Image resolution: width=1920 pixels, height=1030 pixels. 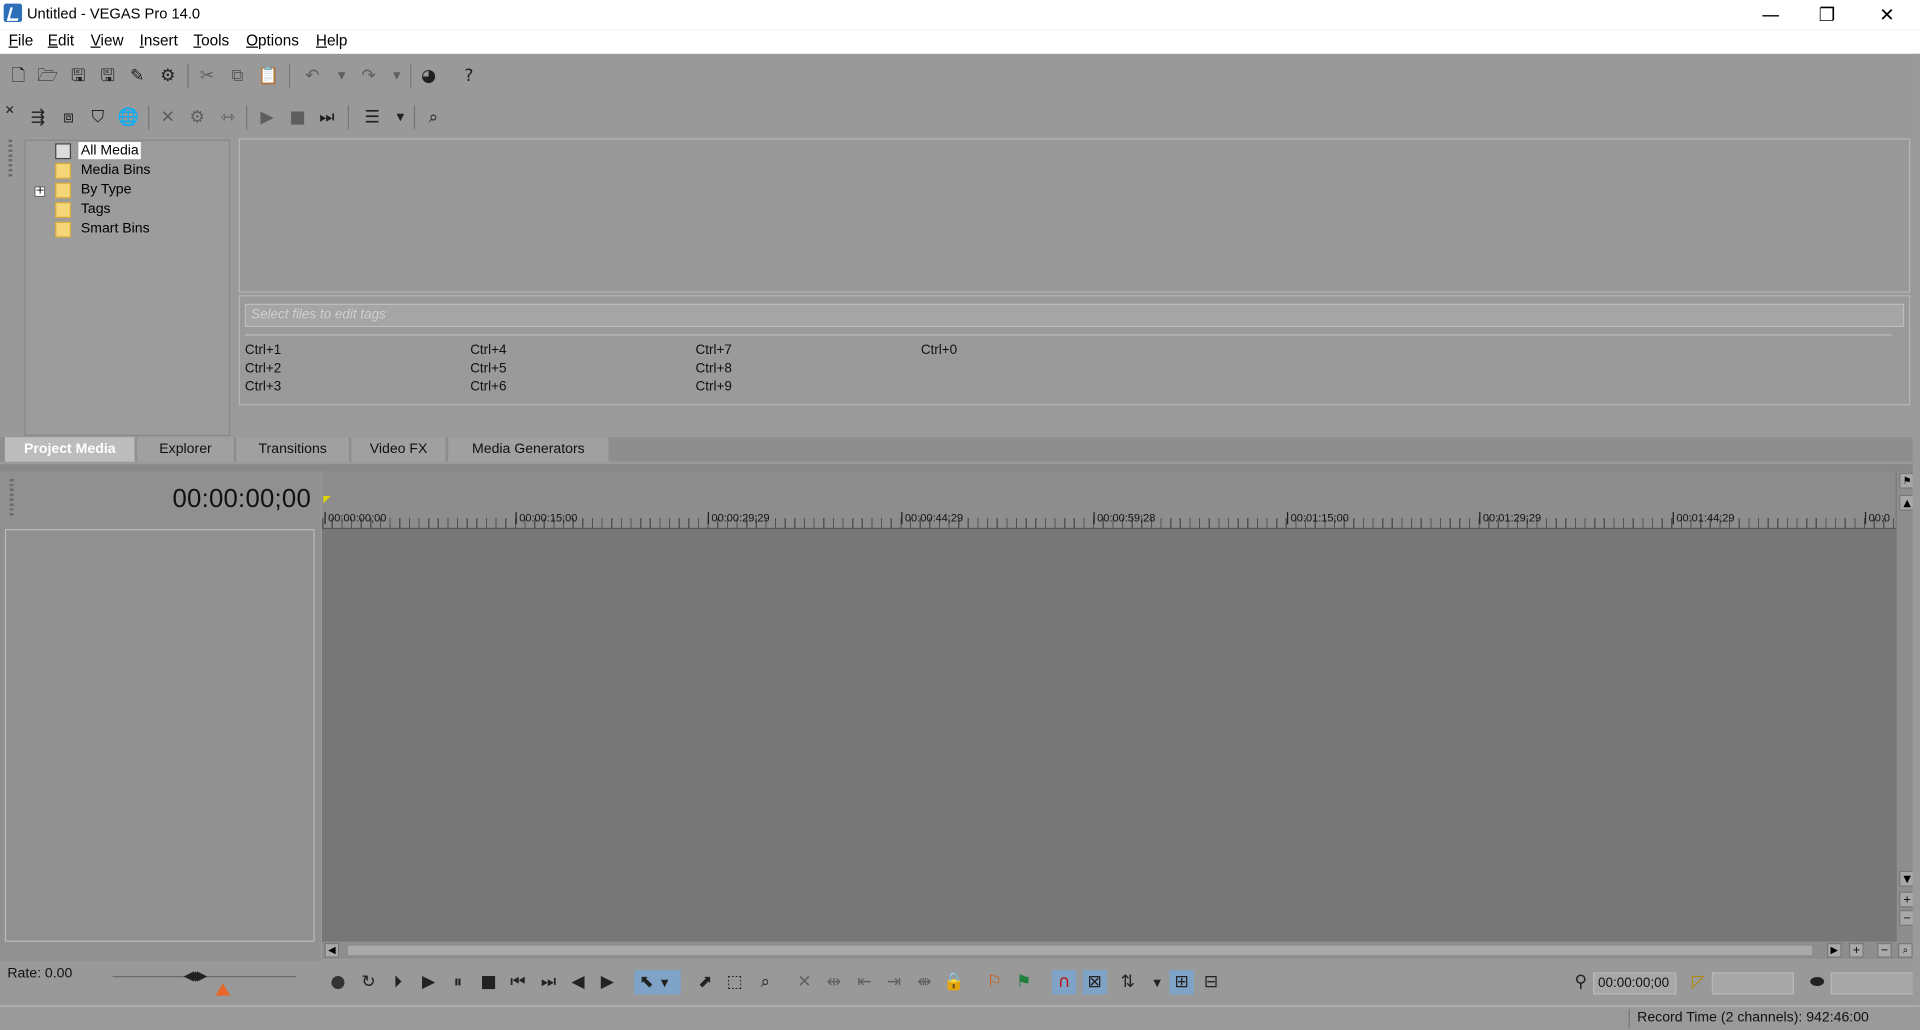 What do you see at coordinates (1856, 950) in the screenshot?
I see `zoom-in-horizontal-icon: +` at bounding box center [1856, 950].